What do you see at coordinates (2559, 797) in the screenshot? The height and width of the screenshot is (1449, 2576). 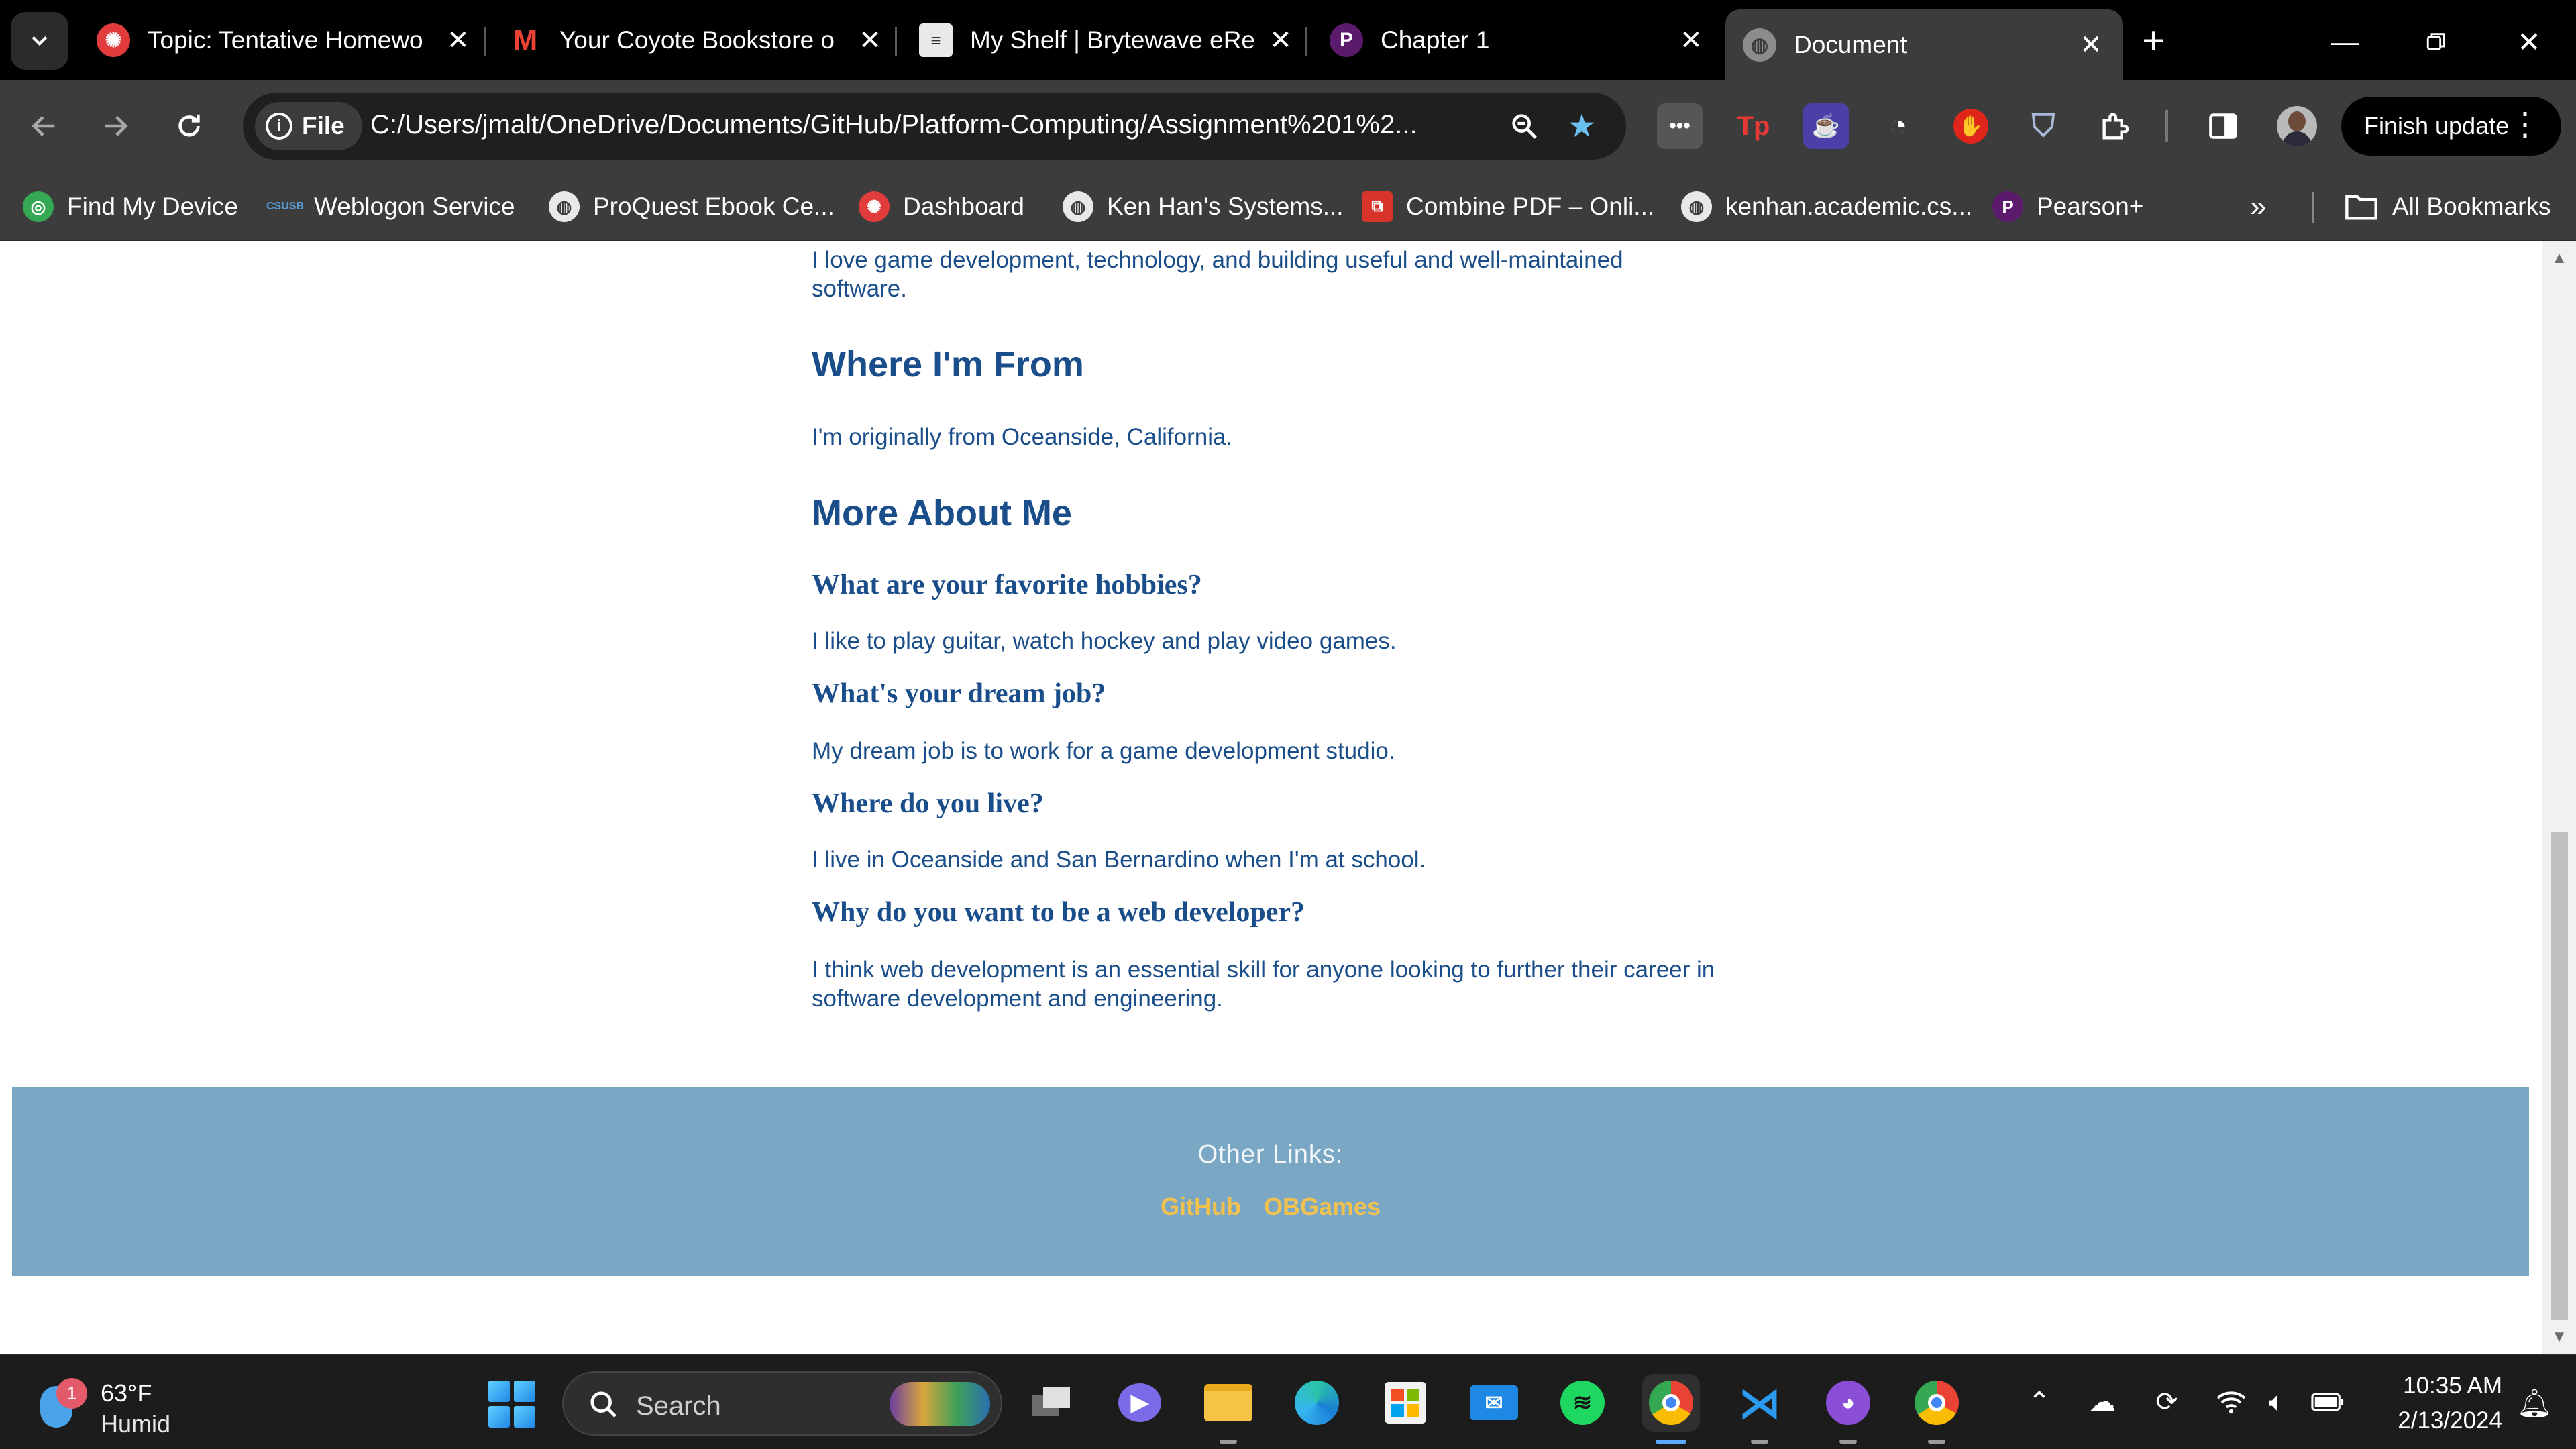 I see `vertical-scrollbar: ▲ ▼` at bounding box center [2559, 797].